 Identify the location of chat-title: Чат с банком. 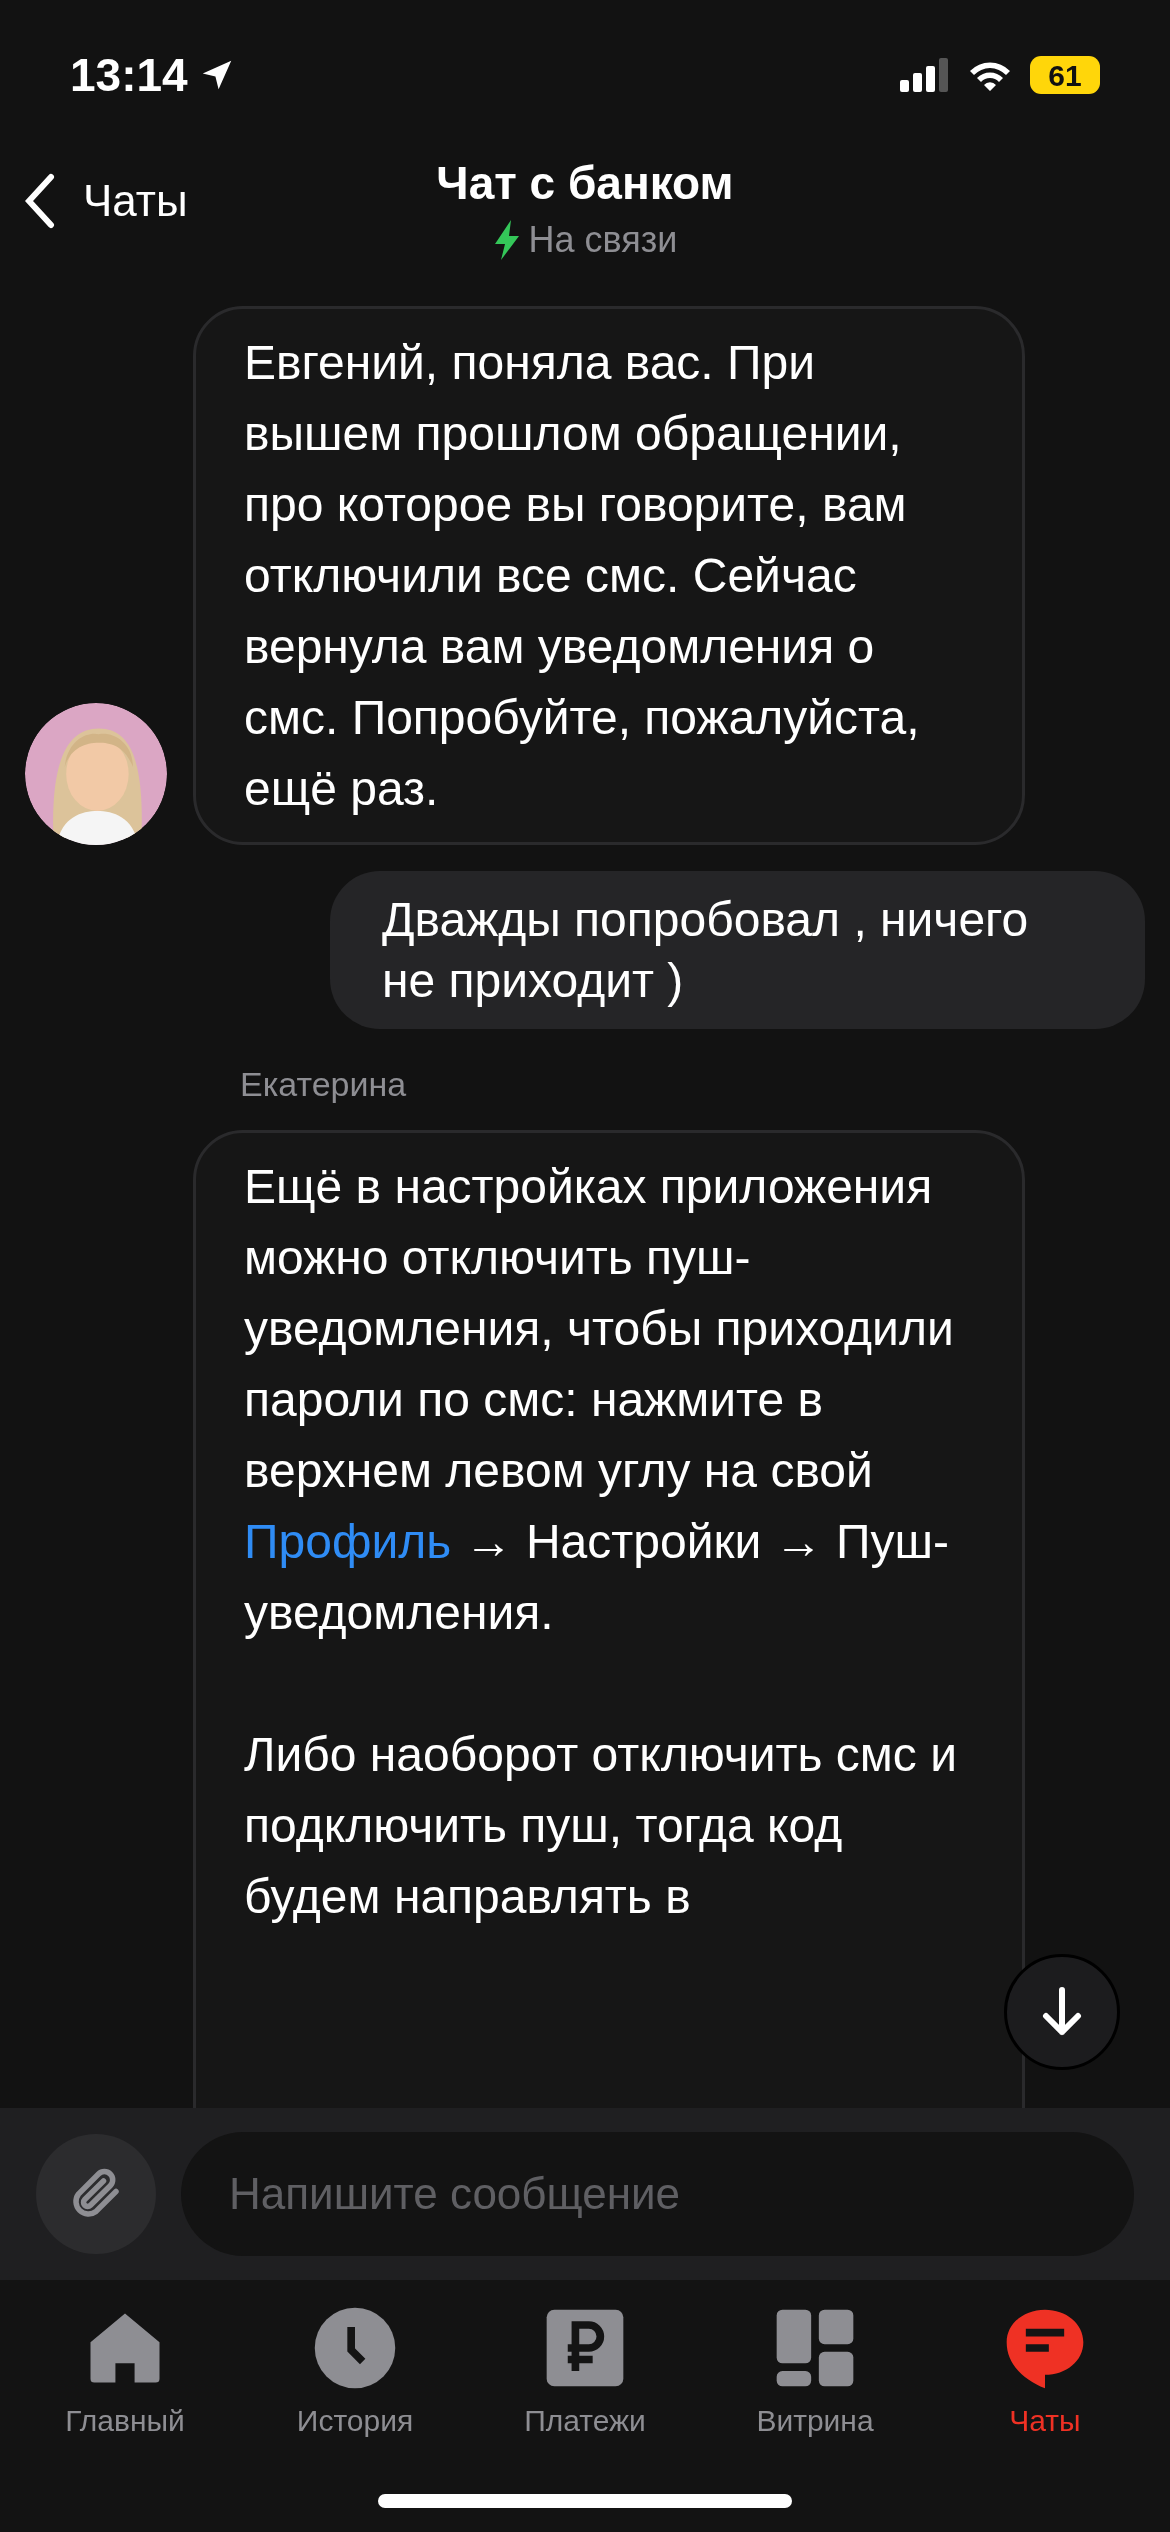
(585, 183).